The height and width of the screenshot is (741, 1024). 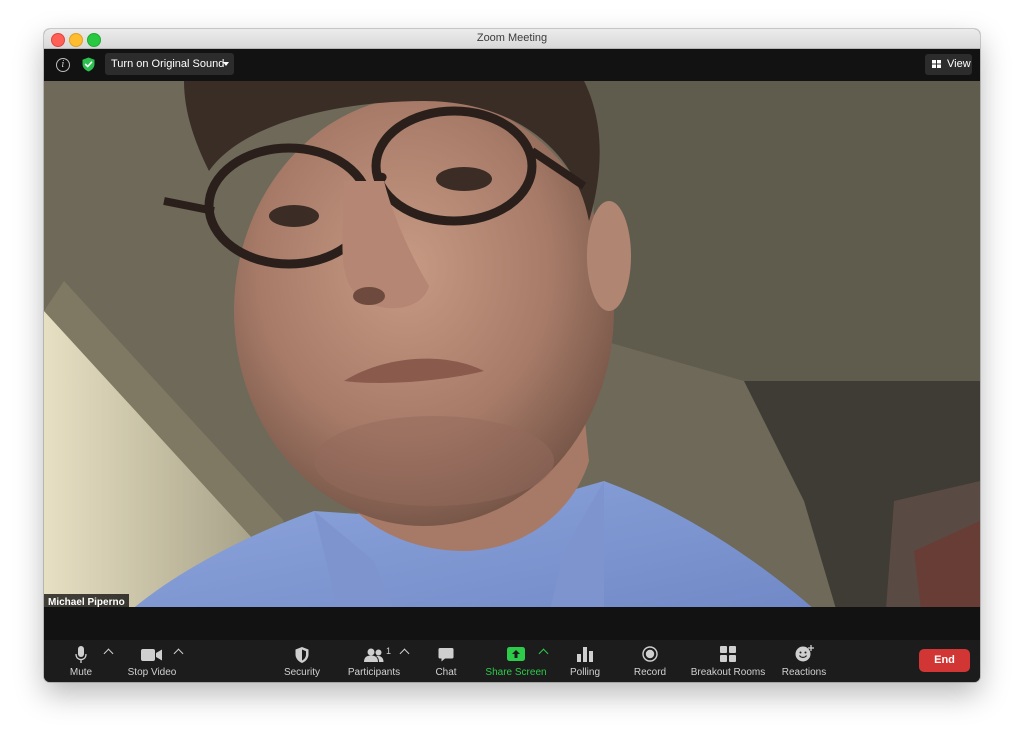 What do you see at coordinates (178, 661) in the screenshot?
I see `video-options-chevron` at bounding box center [178, 661].